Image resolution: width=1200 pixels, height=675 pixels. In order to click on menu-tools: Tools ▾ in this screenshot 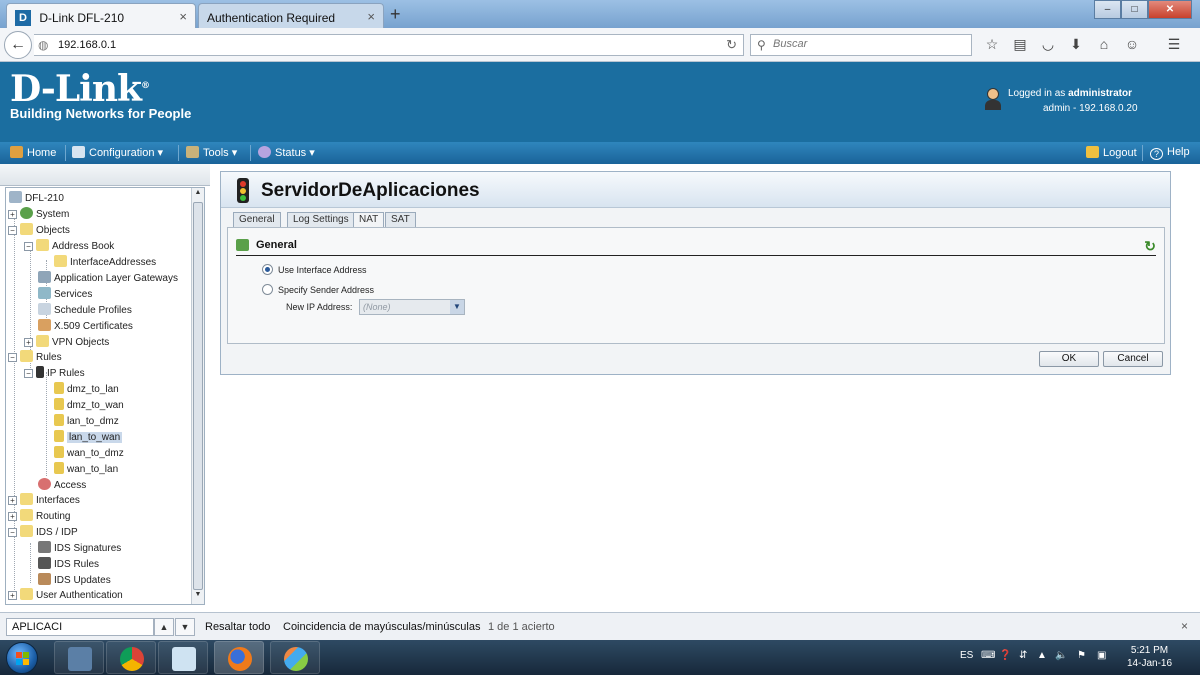, I will do `click(211, 152)`.